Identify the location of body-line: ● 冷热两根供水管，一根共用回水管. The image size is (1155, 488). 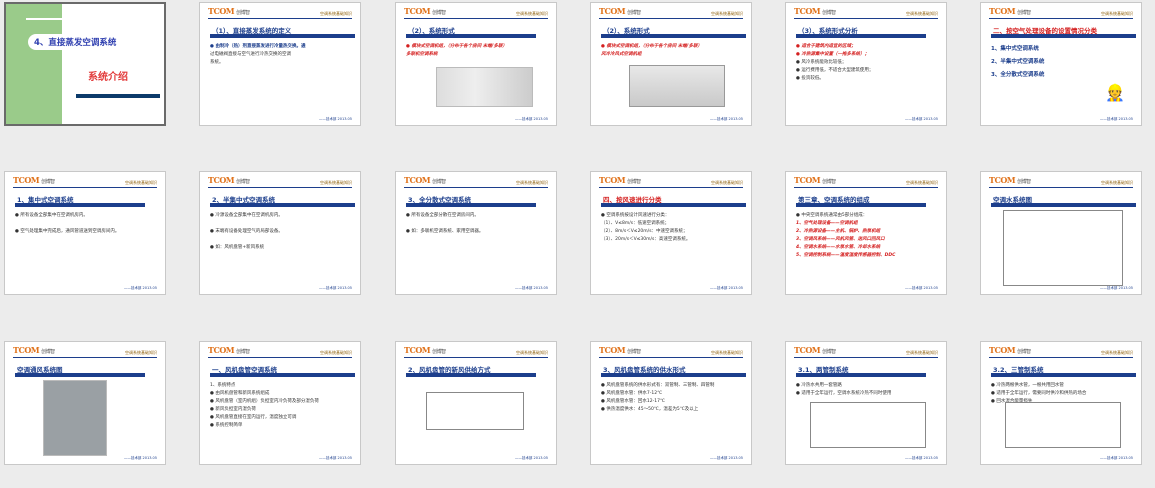
(1027, 385).